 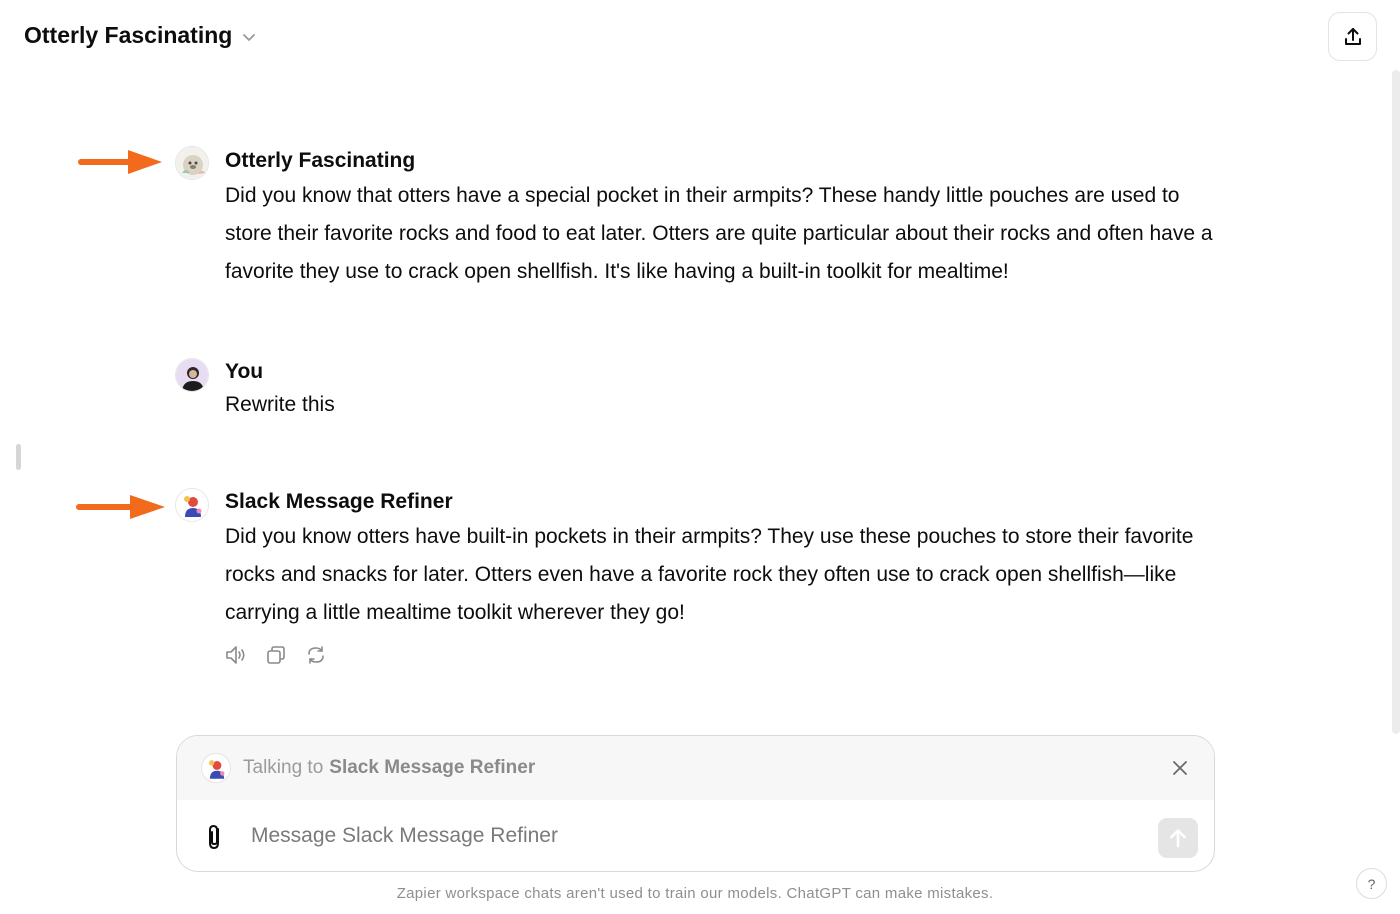 I want to click on share-button, so click(x=1352, y=36).